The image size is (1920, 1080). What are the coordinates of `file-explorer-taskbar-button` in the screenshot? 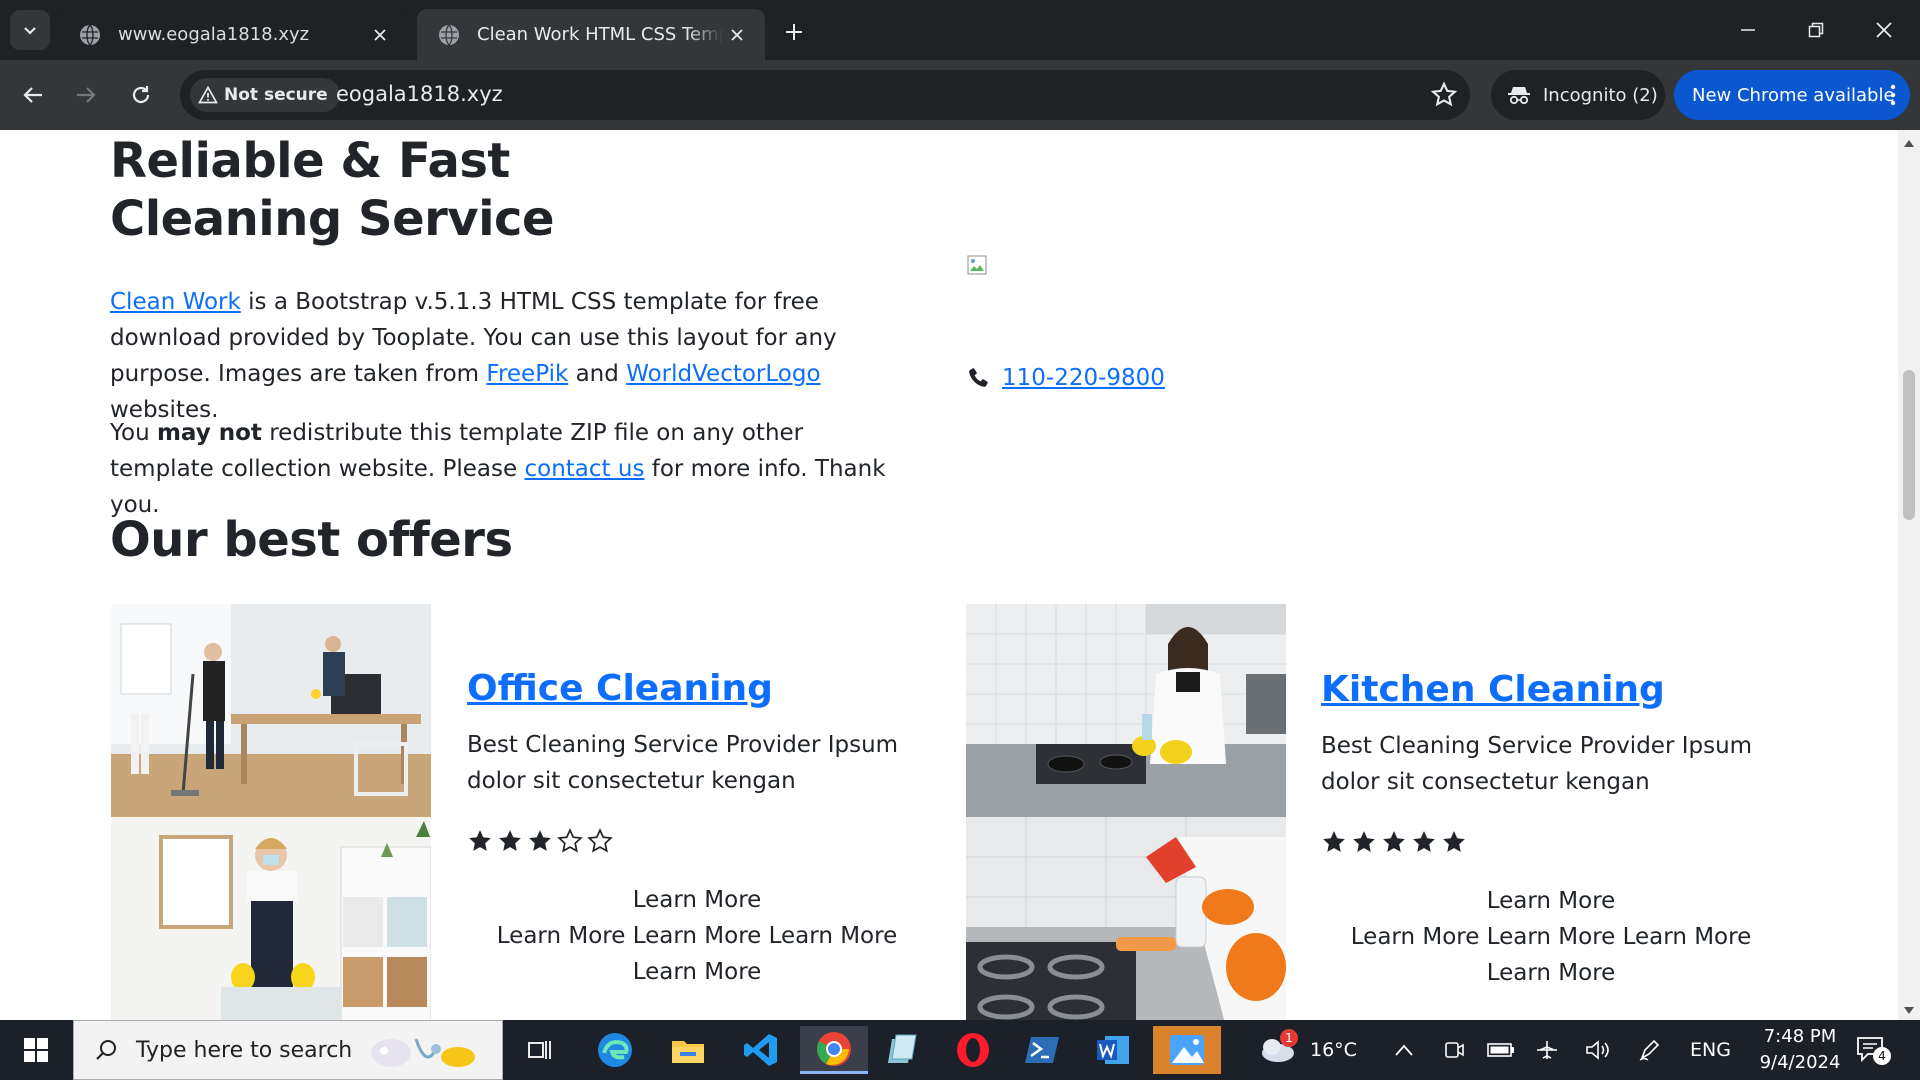 It's located at (688, 1050).